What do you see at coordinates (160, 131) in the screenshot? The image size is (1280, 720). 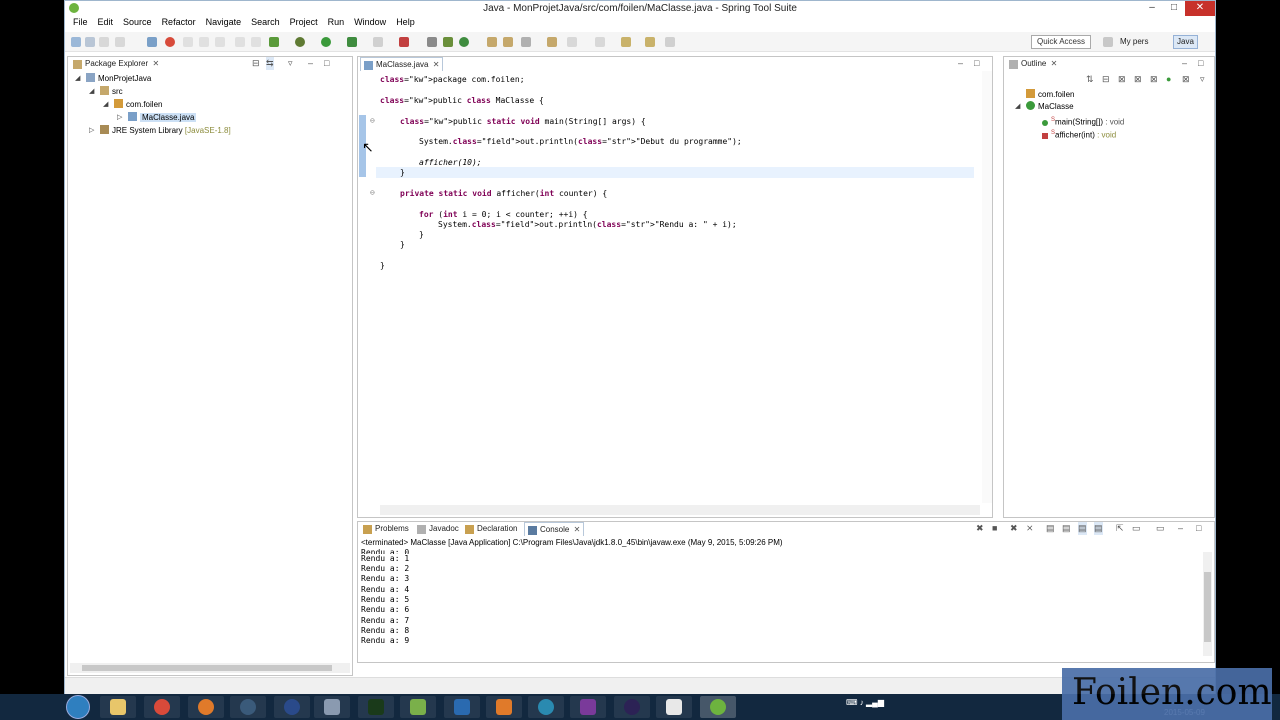 I see `tree-jre: ▷ JRE System Library [JavaSE-1.8]` at bounding box center [160, 131].